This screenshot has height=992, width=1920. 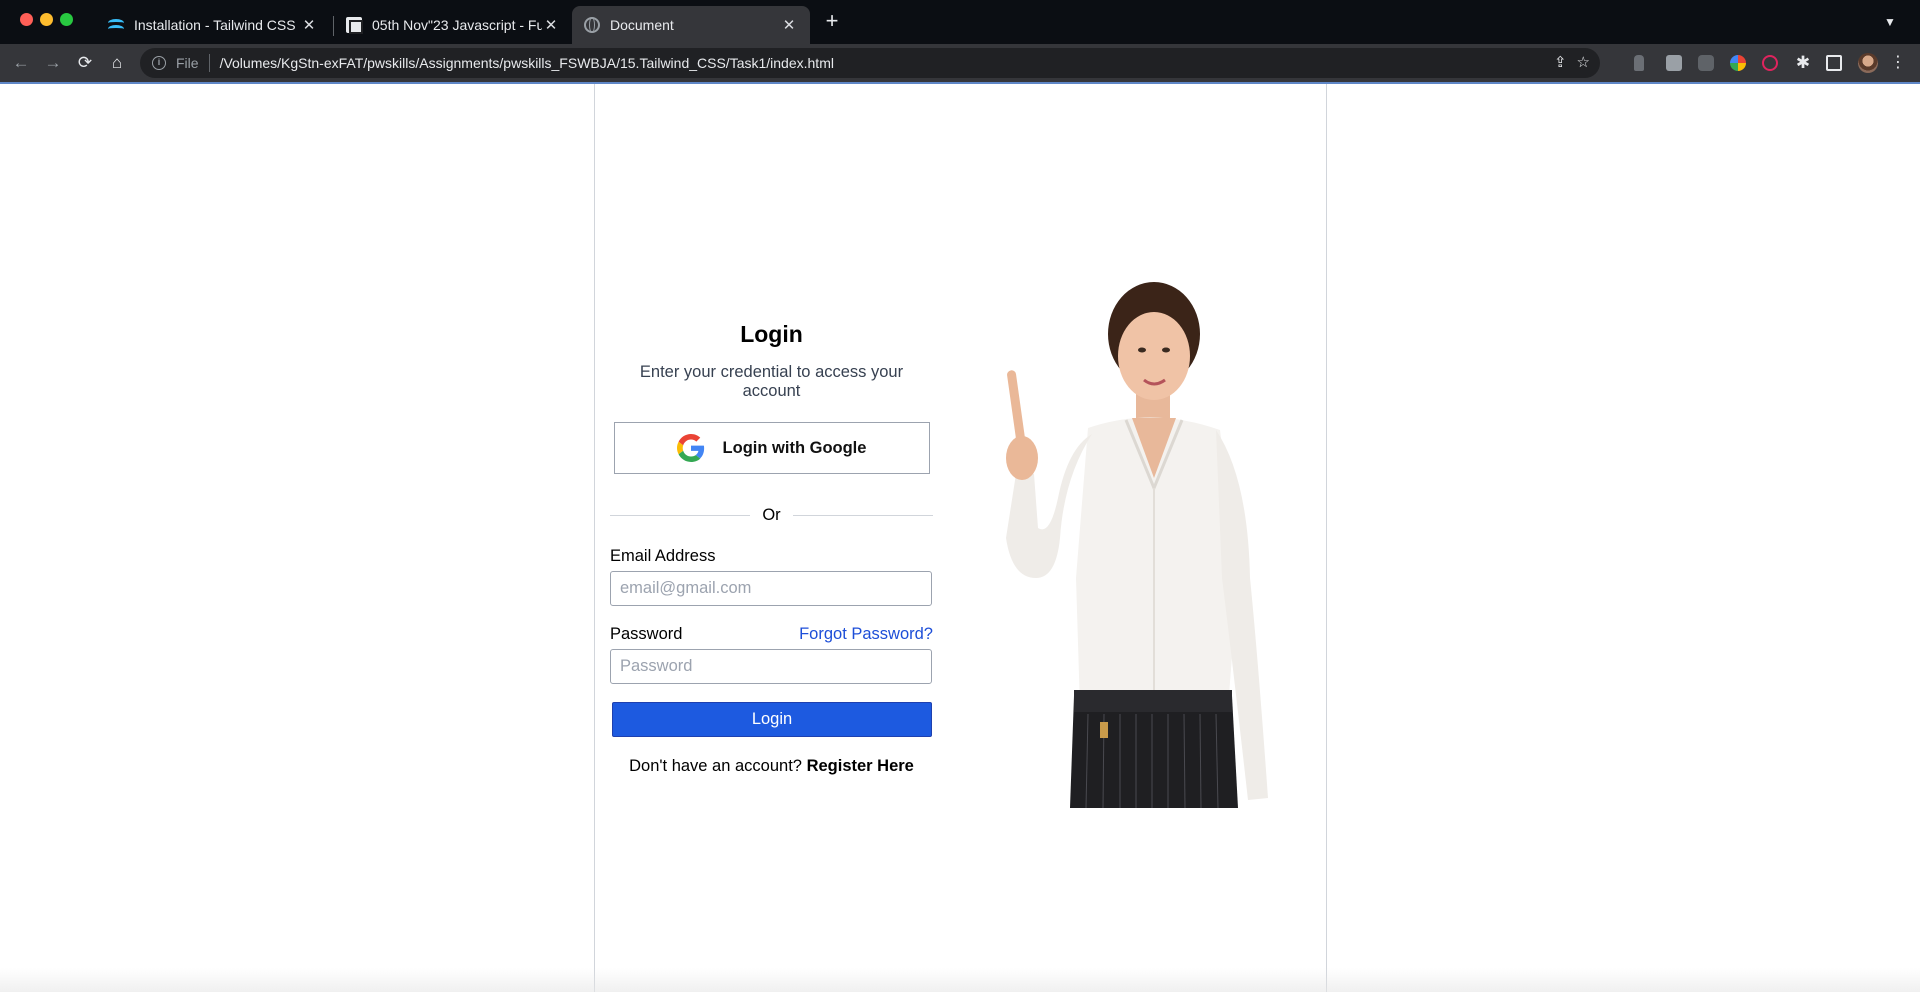 What do you see at coordinates (117, 63) in the screenshot?
I see `home-icon: ⌂` at bounding box center [117, 63].